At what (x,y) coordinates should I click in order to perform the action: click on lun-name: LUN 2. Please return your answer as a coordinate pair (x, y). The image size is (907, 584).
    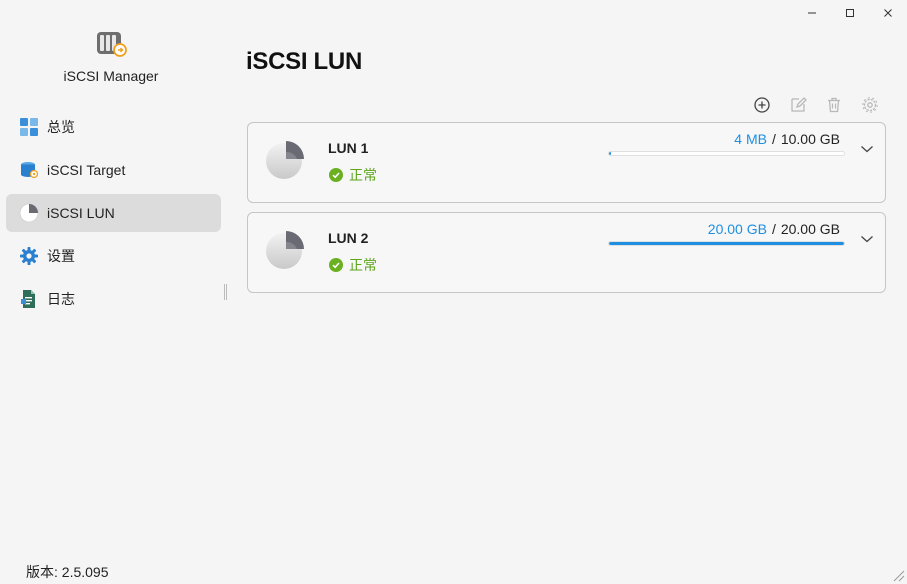
    Looking at the image, I should click on (348, 238).